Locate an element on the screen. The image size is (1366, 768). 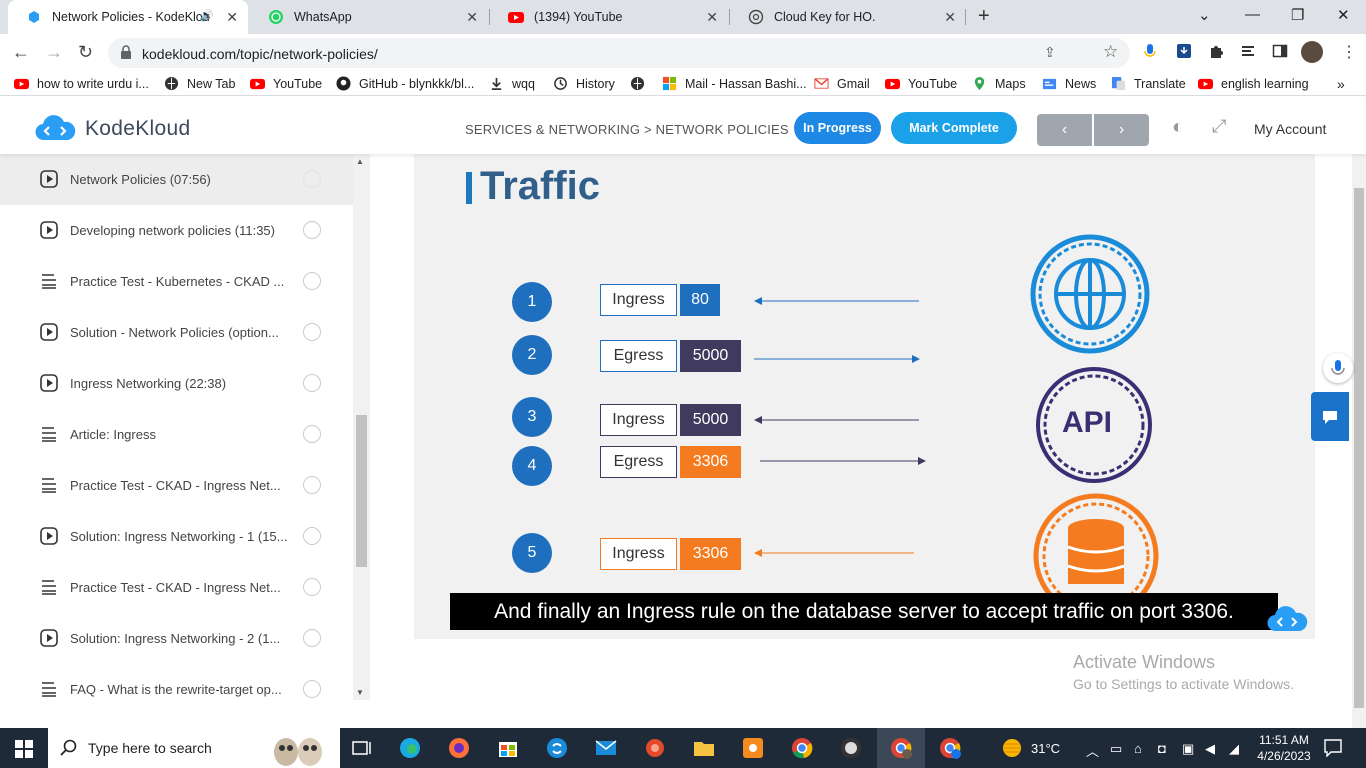
app-swirl-icon is located at coordinates (655, 748).